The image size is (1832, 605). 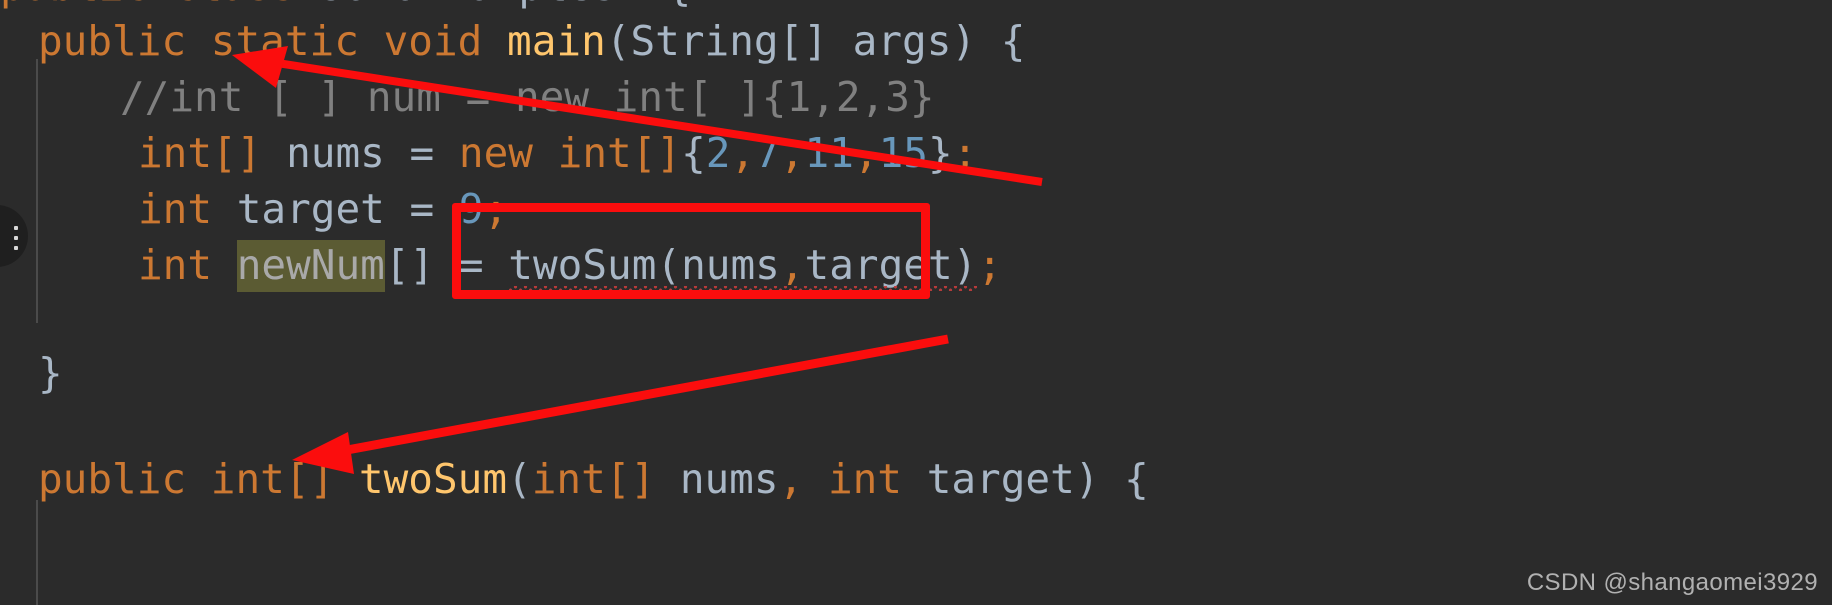 What do you see at coordinates (743, 153) in the screenshot?
I see `array-comma-0: ,` at bounding box center [743, 153].